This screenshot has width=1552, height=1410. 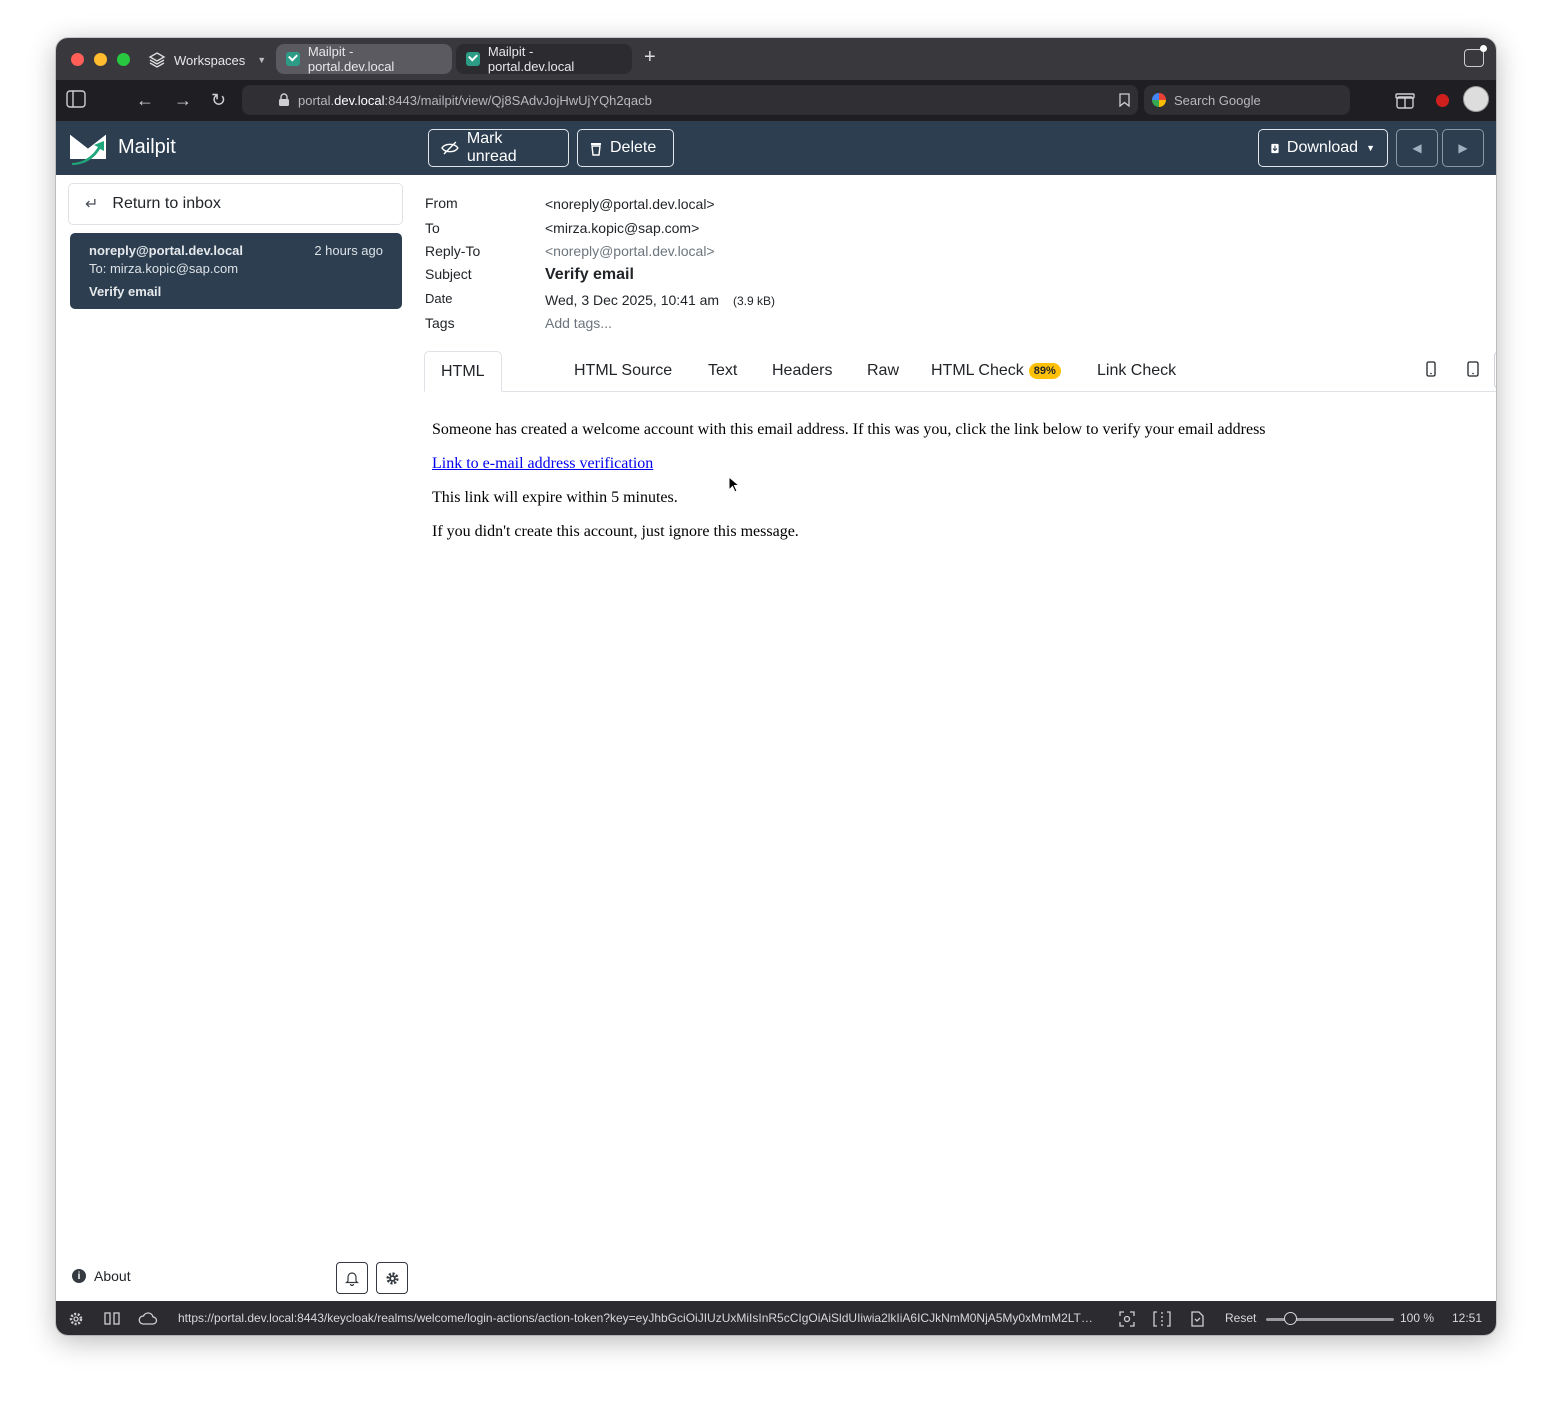 What do you see at coordinates (148, 1318) in the screenshot?
I see `cloud-icon` at bounding box center [148, 1318].